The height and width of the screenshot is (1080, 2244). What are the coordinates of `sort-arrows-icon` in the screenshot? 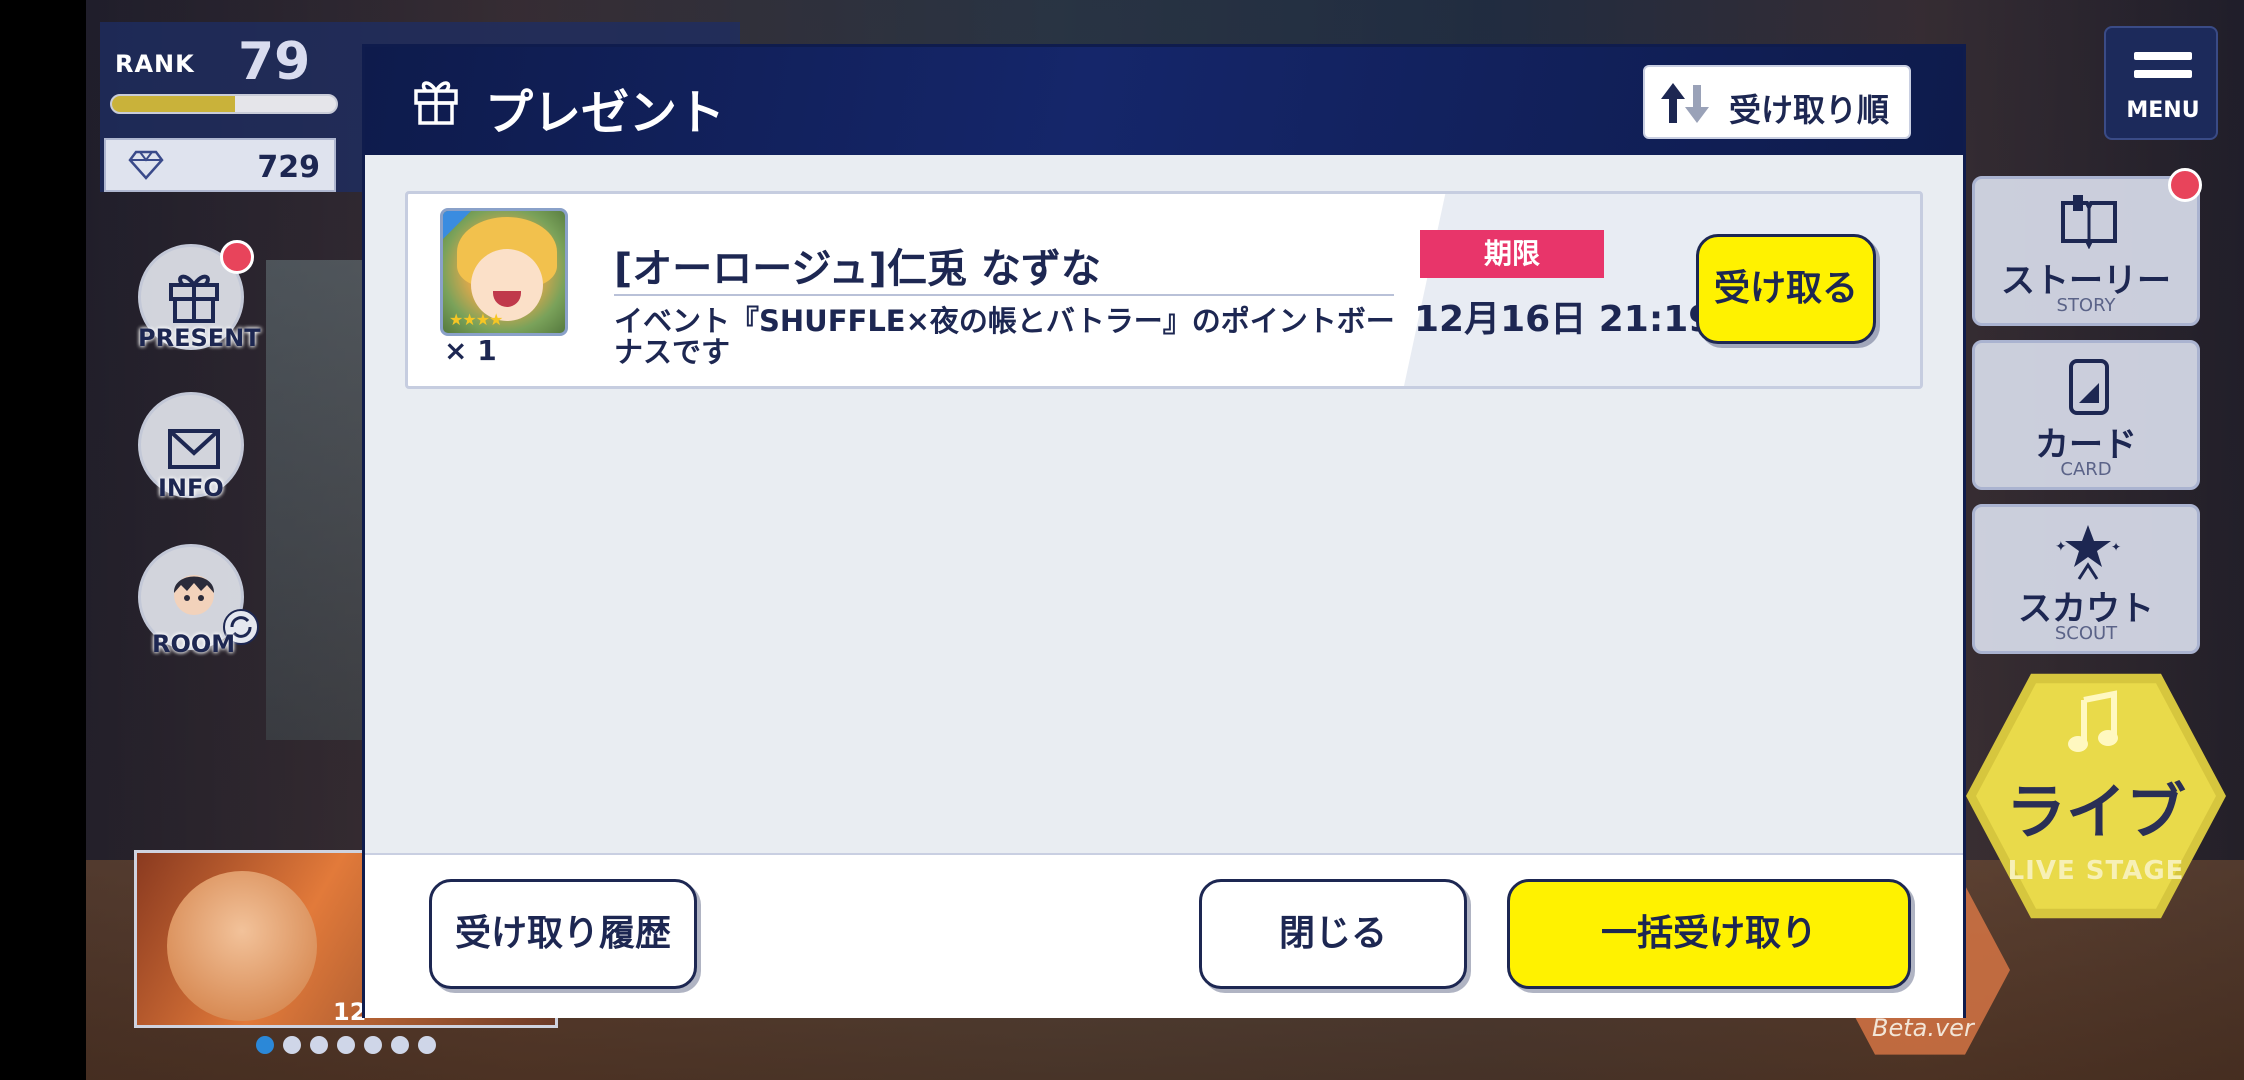 It's located at (1685, 103).